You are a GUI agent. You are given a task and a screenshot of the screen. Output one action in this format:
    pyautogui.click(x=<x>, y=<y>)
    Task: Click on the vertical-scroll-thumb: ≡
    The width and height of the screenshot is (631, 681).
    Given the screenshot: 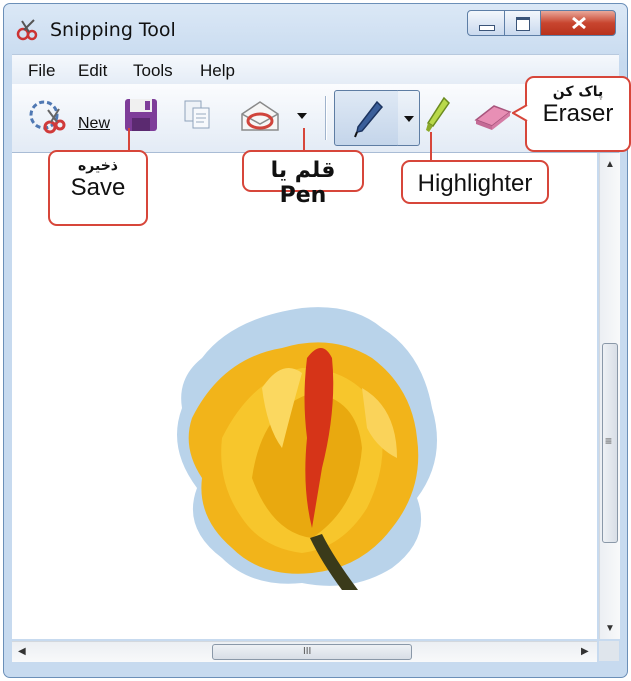 What is the action you would take?
    pyautogui.click(x=610, y=443)
    